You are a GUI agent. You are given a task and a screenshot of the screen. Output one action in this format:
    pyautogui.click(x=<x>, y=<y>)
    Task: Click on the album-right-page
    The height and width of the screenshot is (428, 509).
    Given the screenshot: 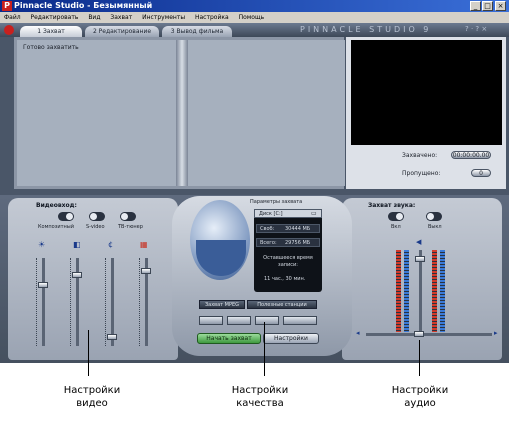 What is the action you would take?
    pyautogui.click(x=264, y=113)
    